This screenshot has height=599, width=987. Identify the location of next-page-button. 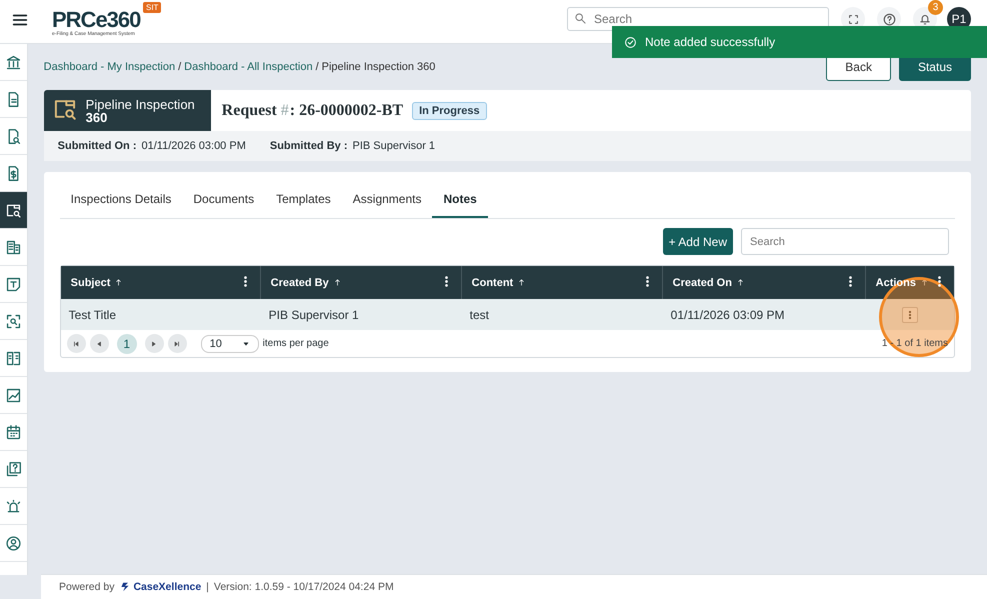
(154, 343).